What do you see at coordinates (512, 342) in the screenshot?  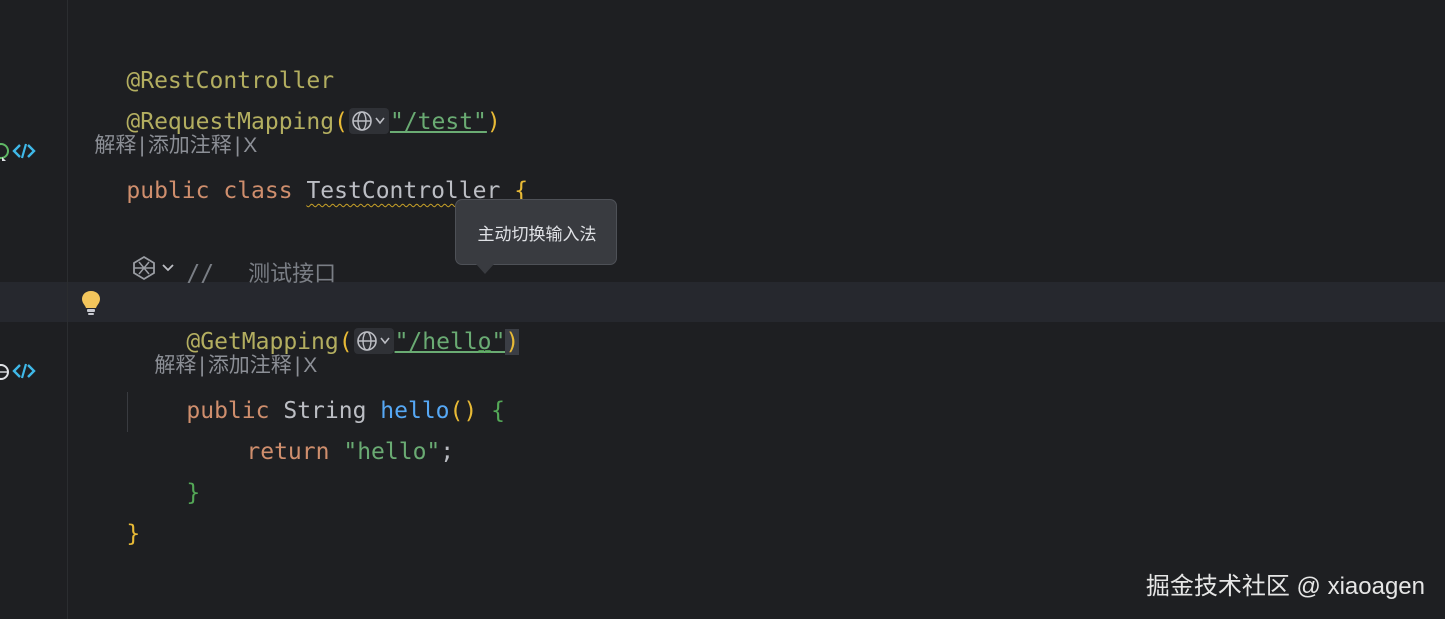 I see `paren-close-get-highlighted: )` at bounding box center [512, 342].